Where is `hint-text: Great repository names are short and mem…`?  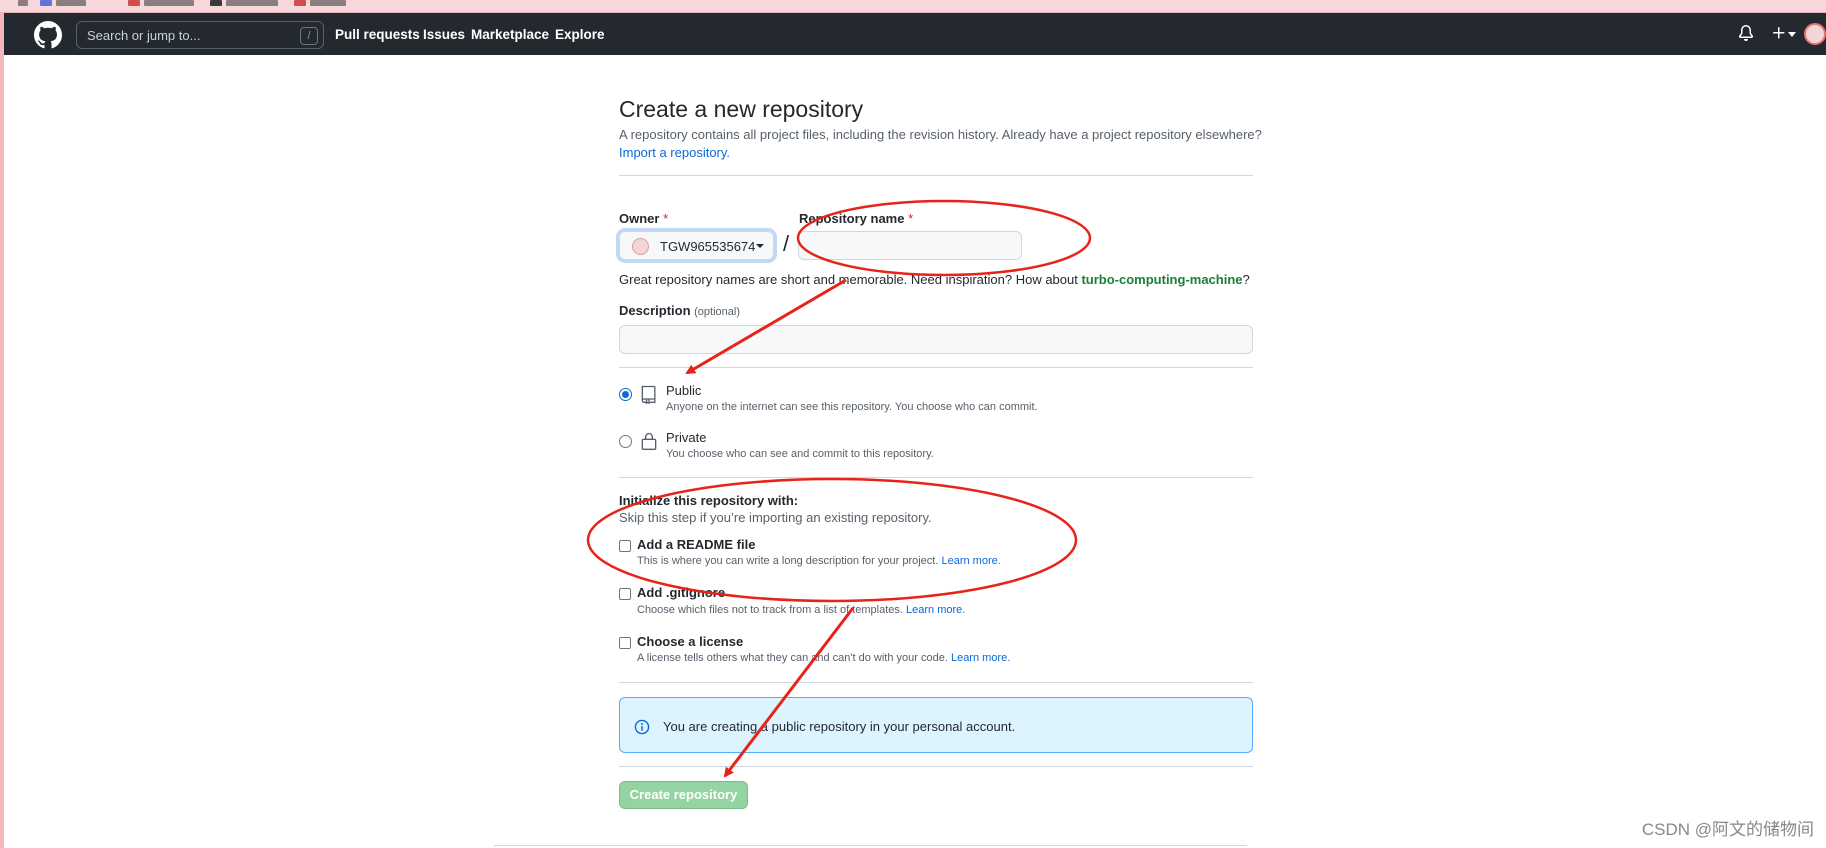
hint-text: Great repository names are short and mem… is located at coordinates (850, 279).